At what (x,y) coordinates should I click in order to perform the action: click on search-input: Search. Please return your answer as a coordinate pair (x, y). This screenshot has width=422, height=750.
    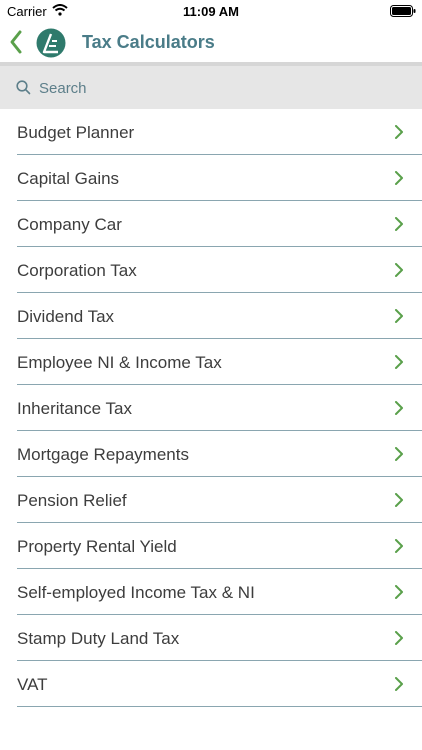
    Looking at the image, I should click on (63, 88).